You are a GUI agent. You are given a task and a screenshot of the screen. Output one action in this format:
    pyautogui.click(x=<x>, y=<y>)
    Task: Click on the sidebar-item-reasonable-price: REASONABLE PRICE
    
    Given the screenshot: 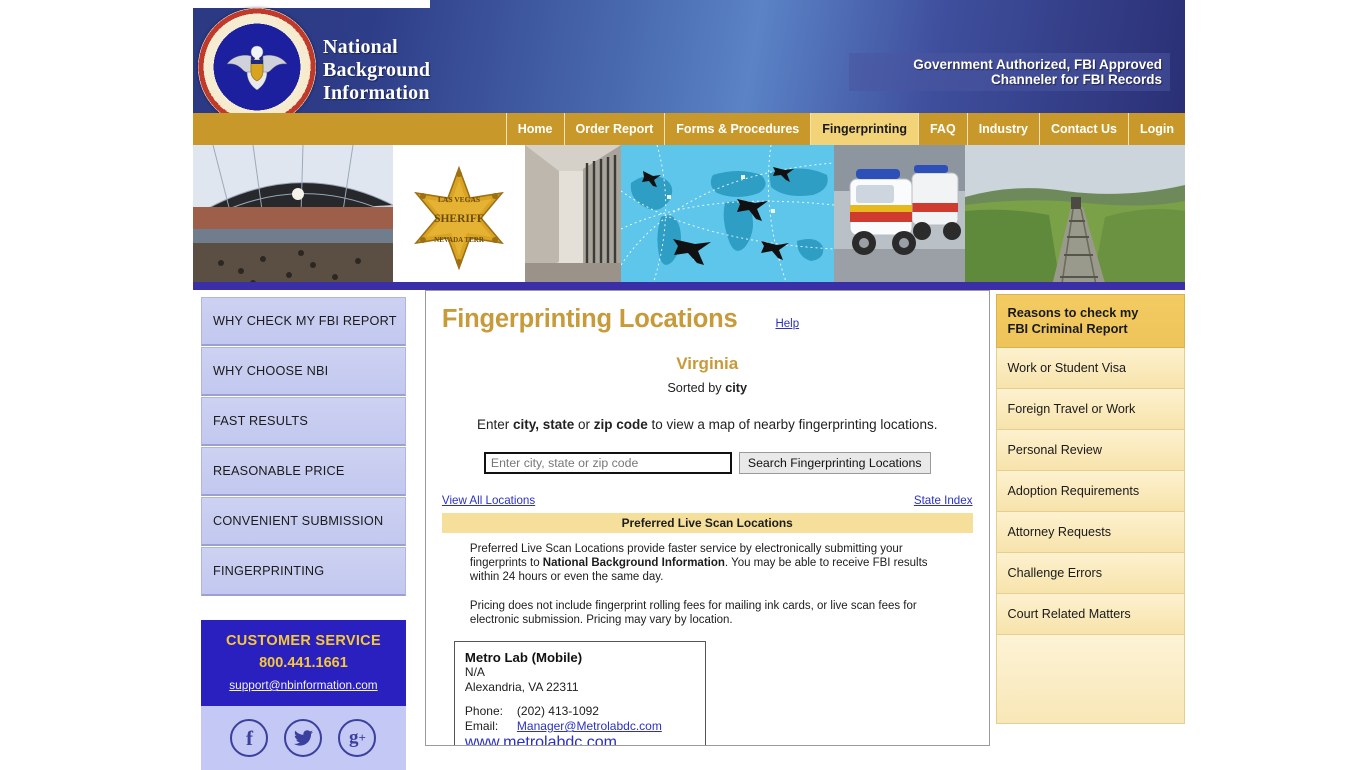 What is the action you would take?
    pyautogui.click(x=303, y=471)
    